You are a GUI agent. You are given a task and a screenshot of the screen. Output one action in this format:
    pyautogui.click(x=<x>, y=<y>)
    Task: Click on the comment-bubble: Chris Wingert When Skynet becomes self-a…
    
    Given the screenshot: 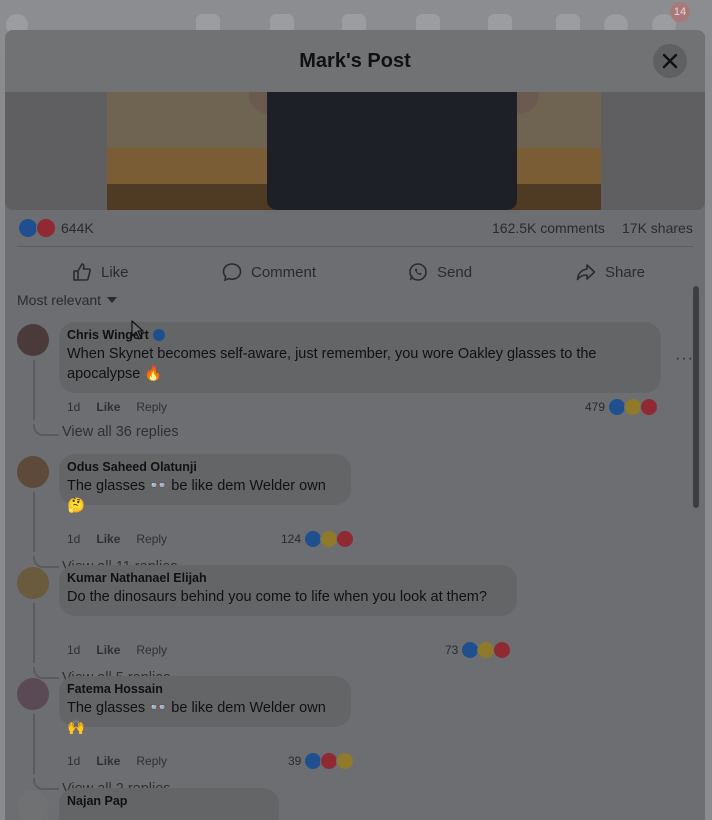 What is the action you would take?
    pyautogui.click(x=360, y=357)
    